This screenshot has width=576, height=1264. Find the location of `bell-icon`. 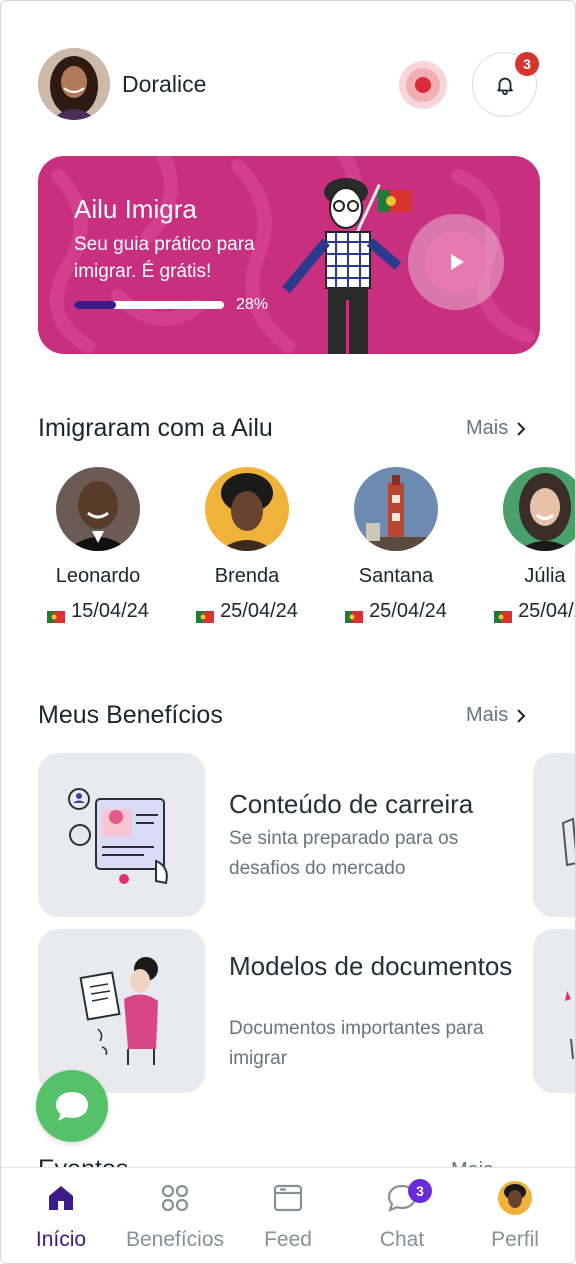

bell-icon is located at coordinates (504, 86).